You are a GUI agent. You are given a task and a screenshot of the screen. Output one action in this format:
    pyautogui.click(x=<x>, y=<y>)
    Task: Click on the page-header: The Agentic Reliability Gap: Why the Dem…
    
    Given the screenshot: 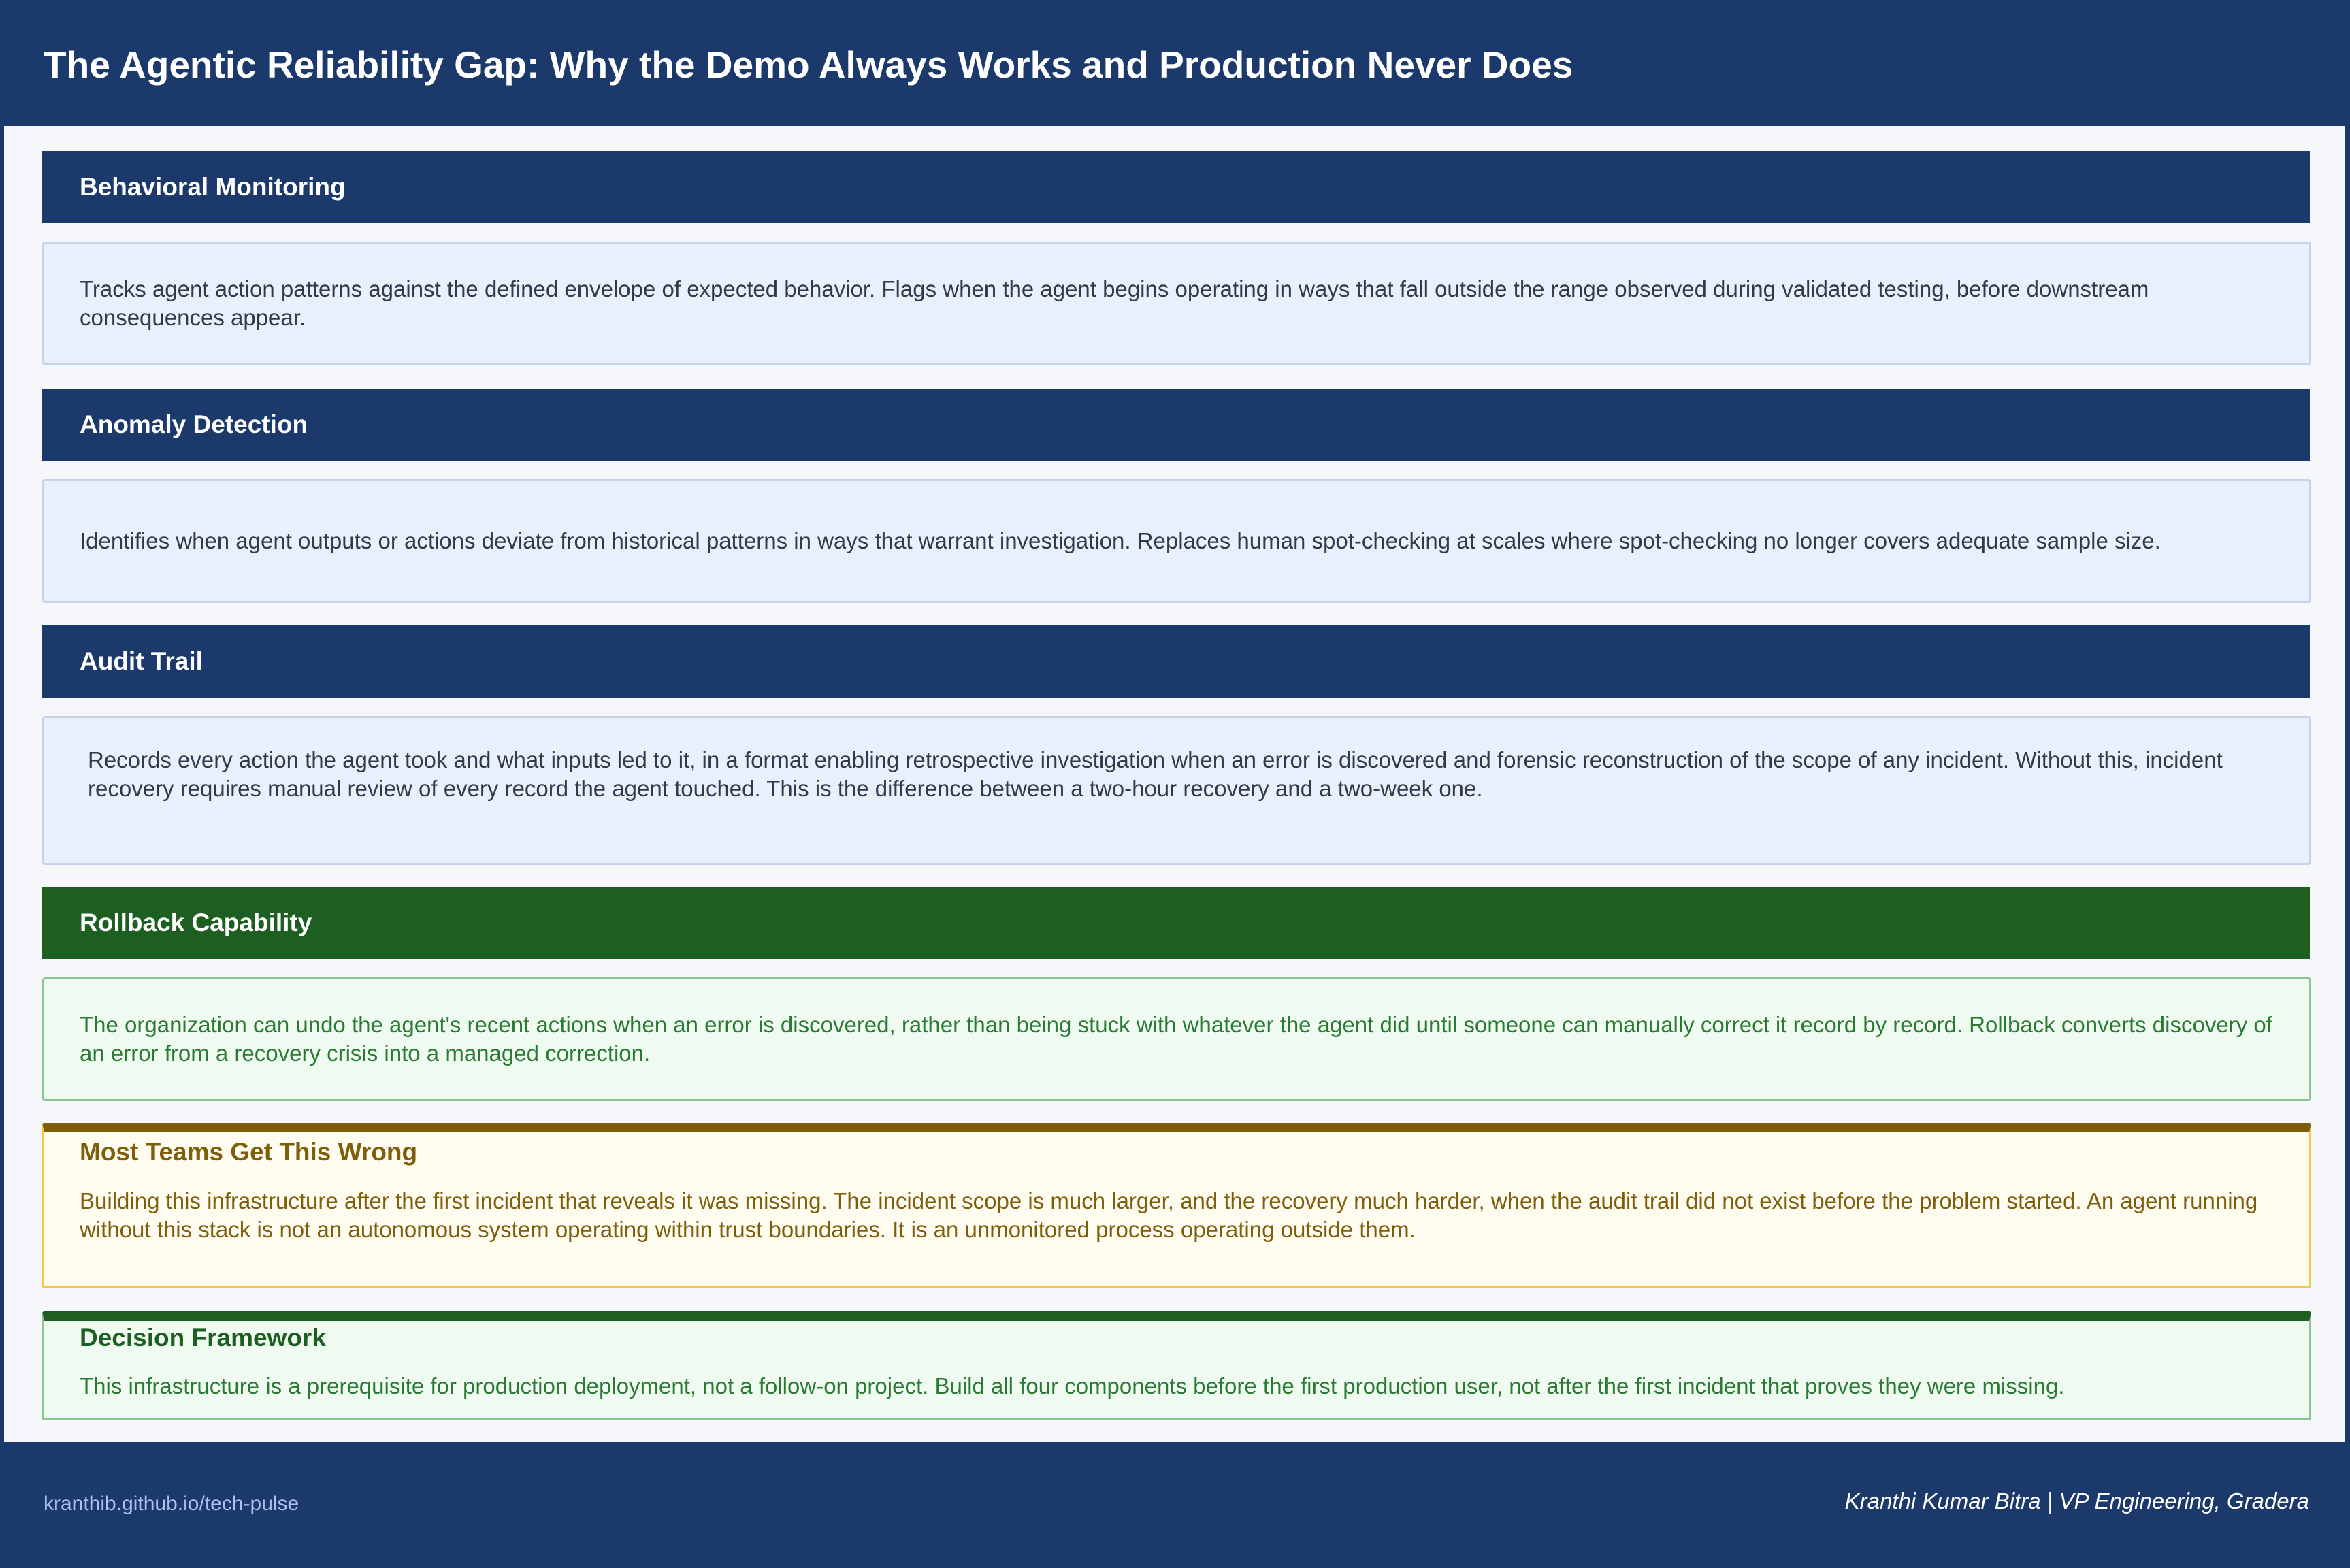 What is the action you would take?
    pyautogui.click(x=1175, y=63)
    